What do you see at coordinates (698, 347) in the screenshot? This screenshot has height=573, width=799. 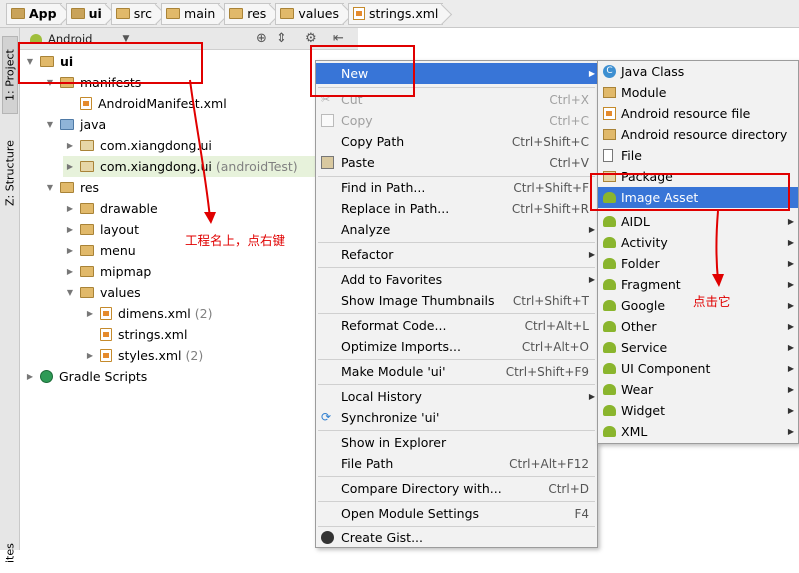 I see `submenu-item-service: Service ▶` at bounding box center [698, 347].